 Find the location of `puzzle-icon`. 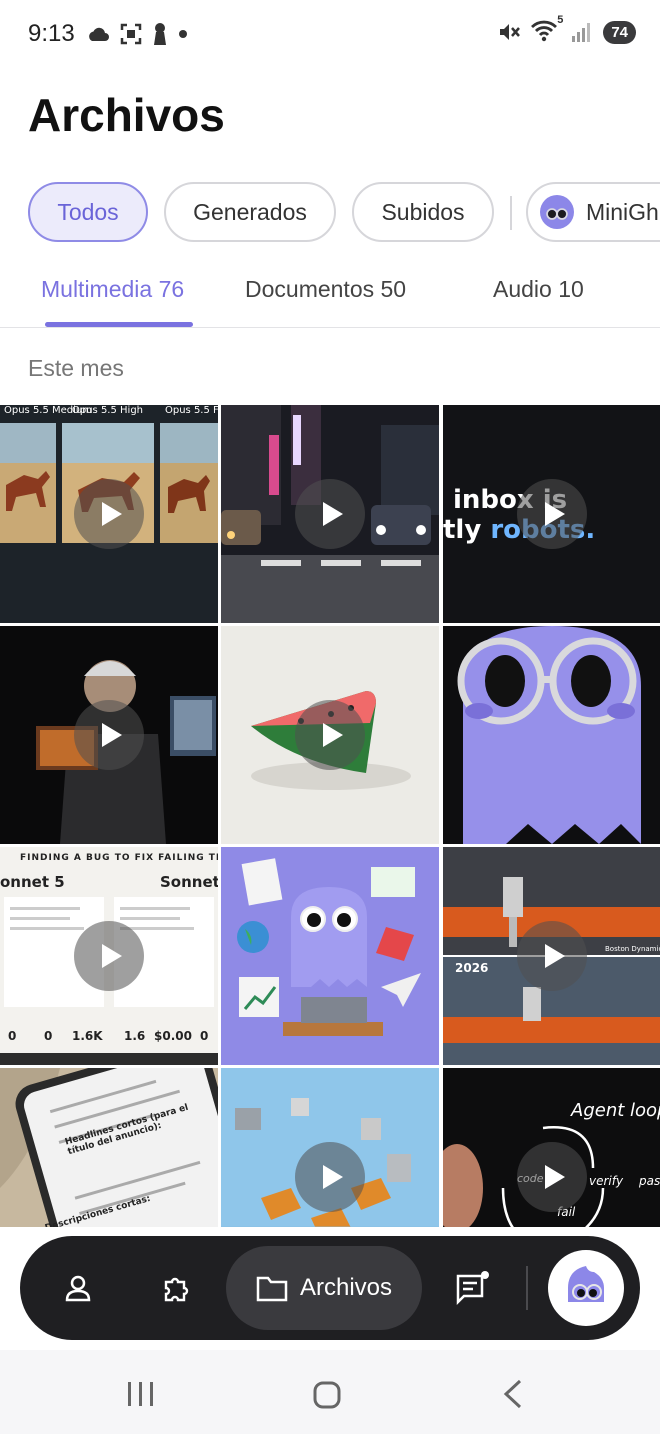

puzzle-icon is located at coordinates (176, 1289).